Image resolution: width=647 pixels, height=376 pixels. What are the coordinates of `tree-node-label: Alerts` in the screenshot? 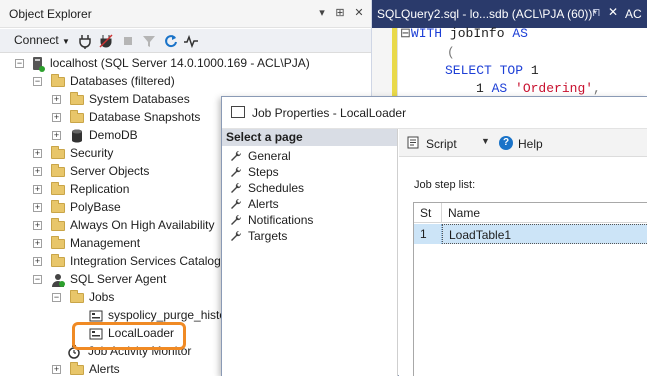 It's located at (104, 369).